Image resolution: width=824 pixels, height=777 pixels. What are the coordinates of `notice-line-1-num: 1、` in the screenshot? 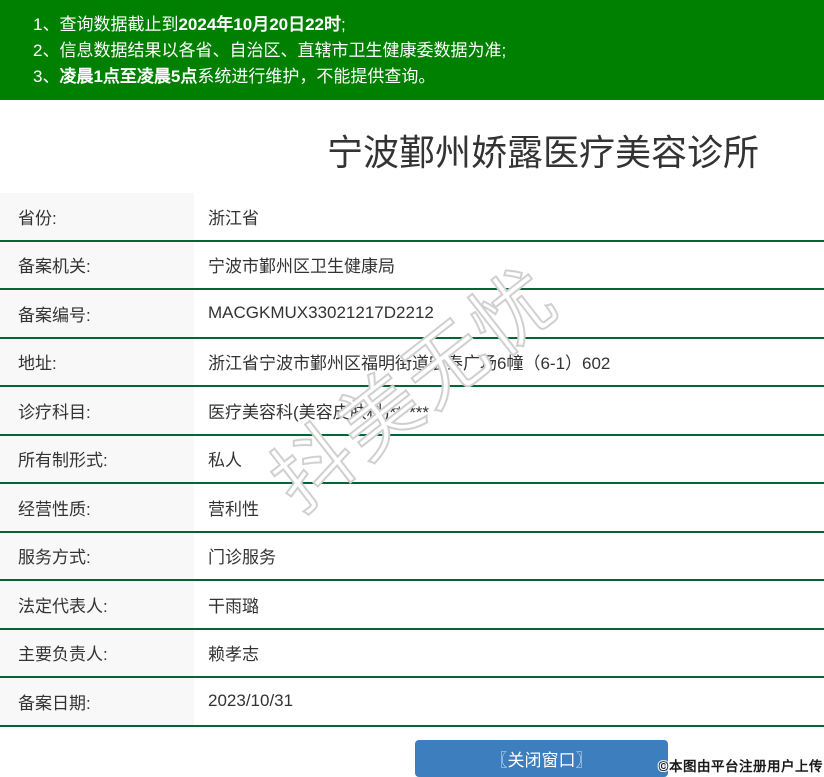 It's located at (46, 24).